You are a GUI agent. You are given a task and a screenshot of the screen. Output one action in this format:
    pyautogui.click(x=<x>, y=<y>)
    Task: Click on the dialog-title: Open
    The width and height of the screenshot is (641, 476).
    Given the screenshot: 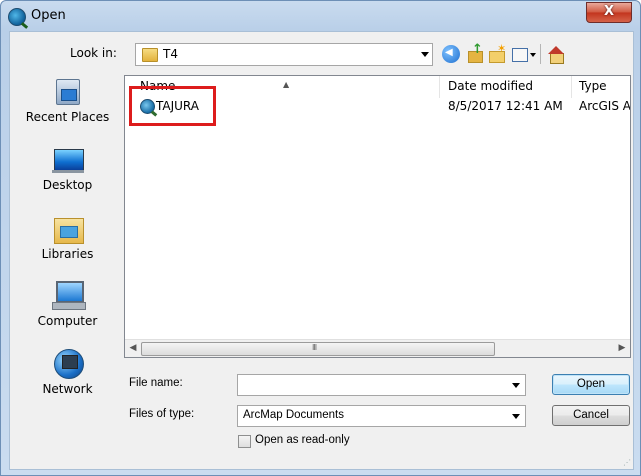 What is the action you would take?
    pyautogui.click(x=48, y=15)
    